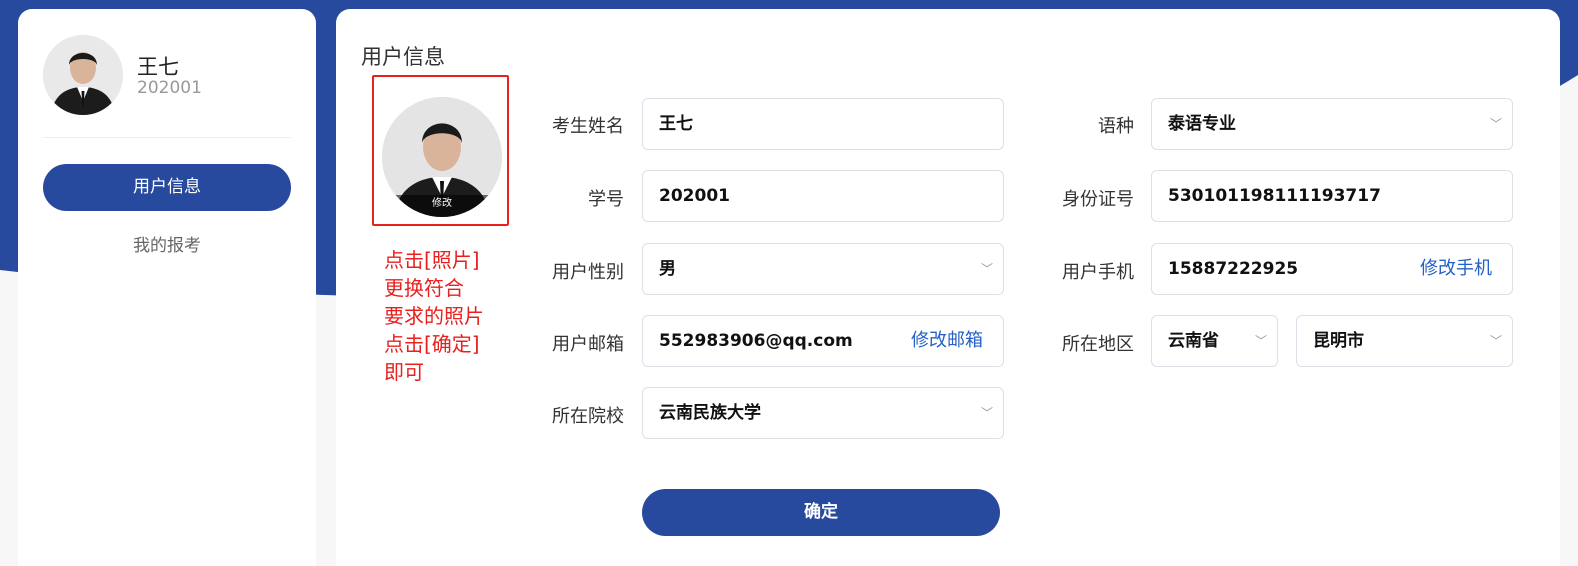  Describe the element at coordinates (1233, 269) in the screenshot. I see `phone-value: 15887222925` at that location.